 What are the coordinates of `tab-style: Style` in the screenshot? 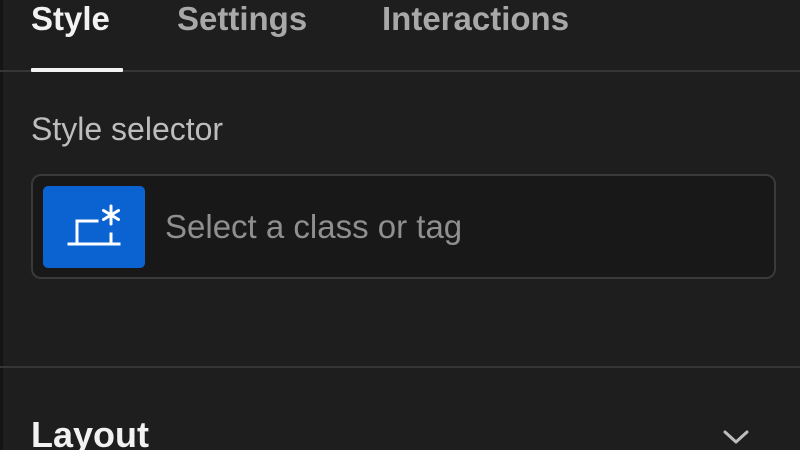 It's located at (70, 22).